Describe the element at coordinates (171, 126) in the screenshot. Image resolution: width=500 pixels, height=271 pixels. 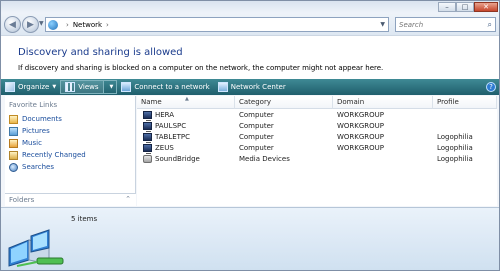
I see `row-name: PAULSPC` at that location.